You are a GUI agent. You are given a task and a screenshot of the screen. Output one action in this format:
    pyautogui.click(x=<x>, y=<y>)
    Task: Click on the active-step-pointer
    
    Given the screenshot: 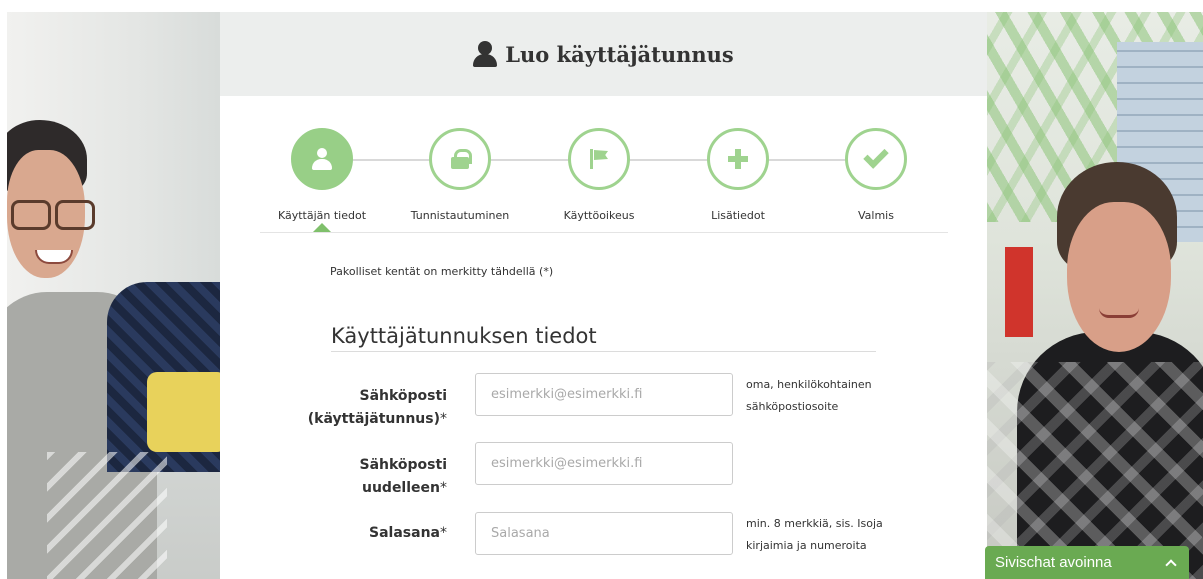 What is the action you would take?
    pyautogui.click(x=322, y=227)
    